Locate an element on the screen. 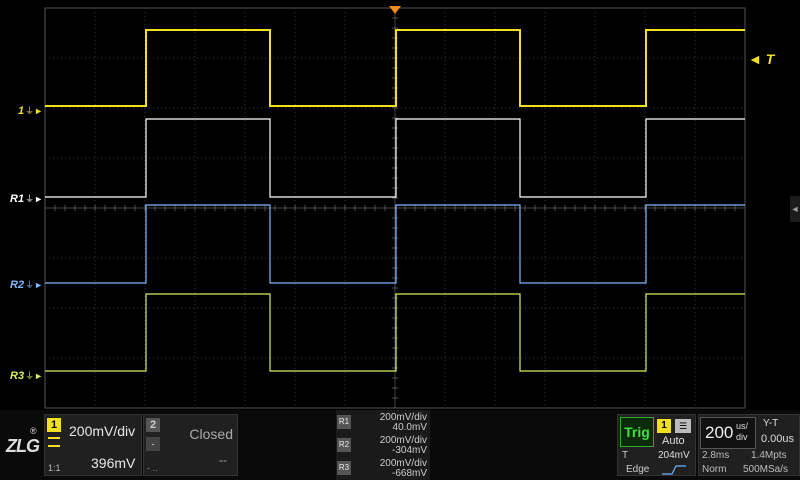 The height and width of the screenshot is (480, 800). trigger-coupling-icon: ☰ is located at coordinates (683, 426).